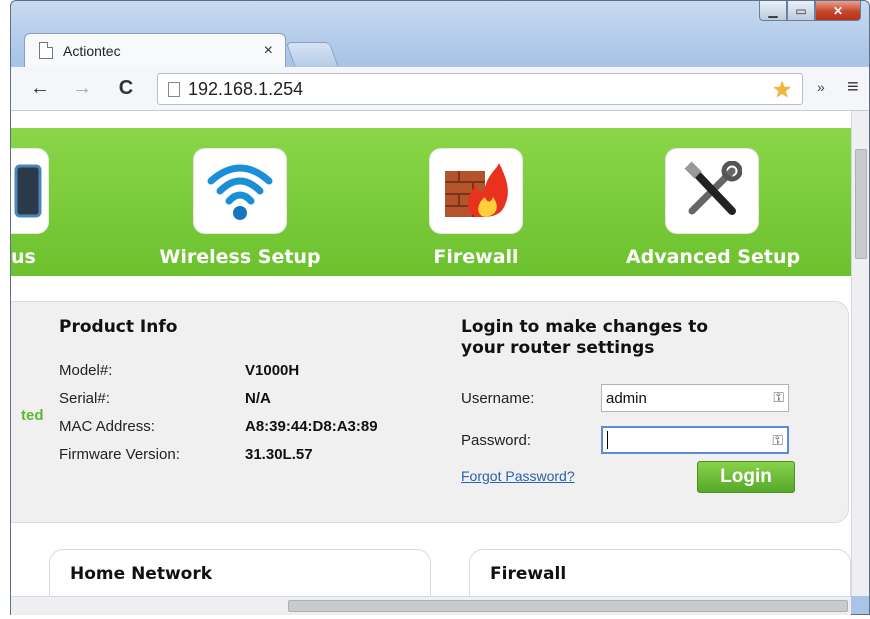  Describe the element at coordinates (607, 440) in the screenshot. I see `text-caret` at that location.